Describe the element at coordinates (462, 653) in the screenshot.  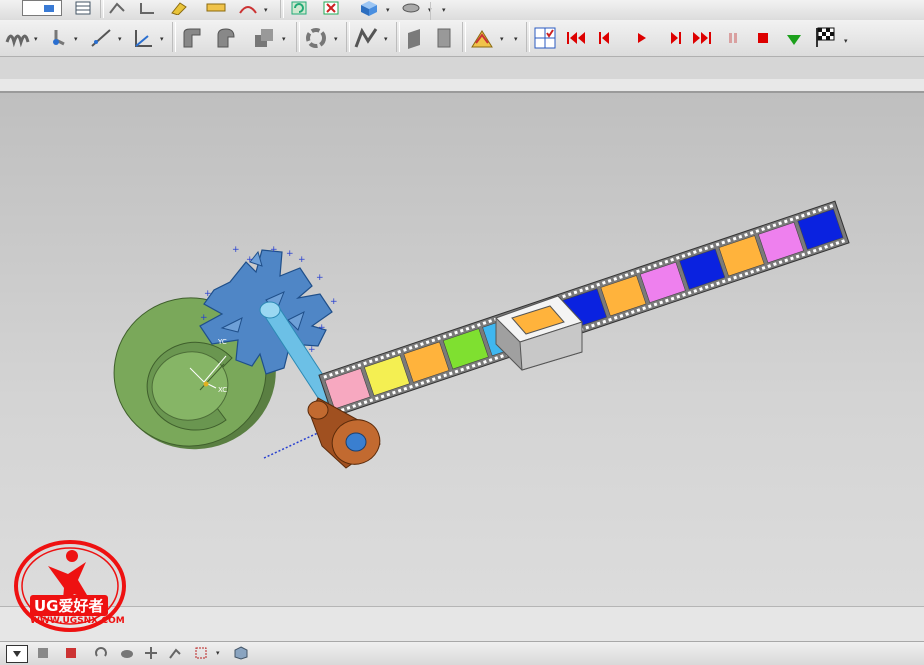
I see `bottom-toolbar: ▾` at that location.